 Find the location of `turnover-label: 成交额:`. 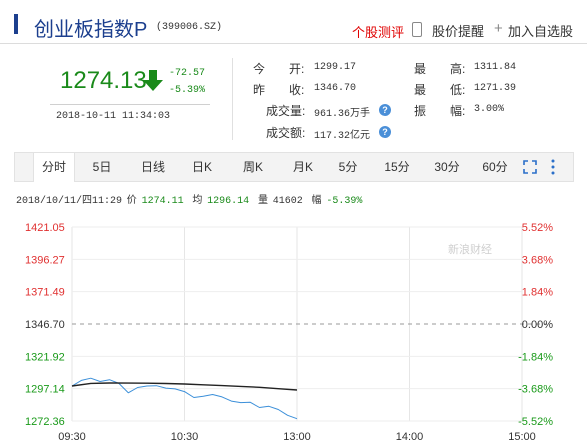

turnover-label: 成交额: is located at coordinates (286, 133).